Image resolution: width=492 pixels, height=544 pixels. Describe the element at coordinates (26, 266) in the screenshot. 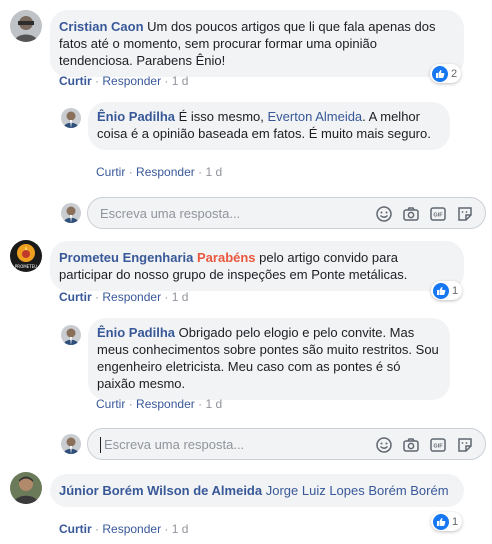

I see `avatar-logo-text: PROMETEU` at that location.